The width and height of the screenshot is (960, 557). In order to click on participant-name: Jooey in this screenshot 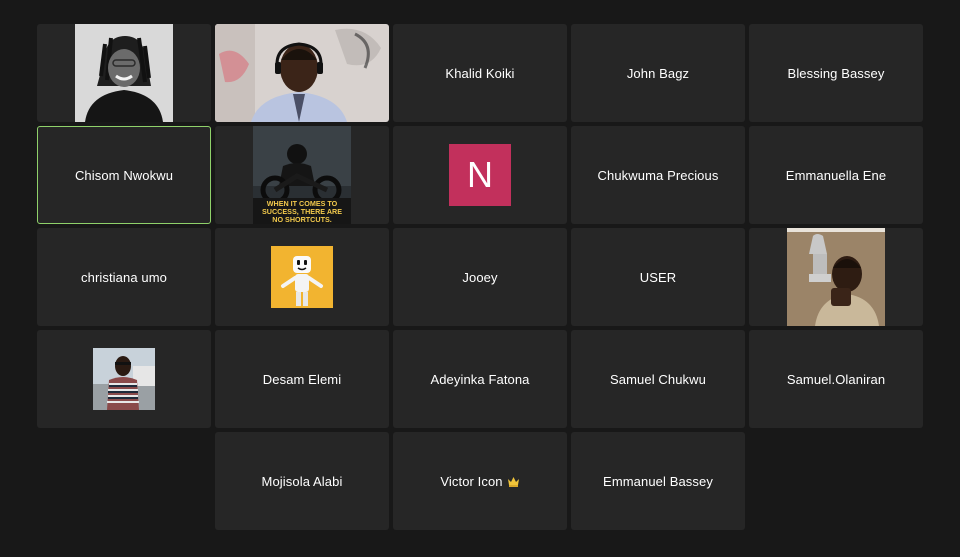, I will do `click(480, 277)`.